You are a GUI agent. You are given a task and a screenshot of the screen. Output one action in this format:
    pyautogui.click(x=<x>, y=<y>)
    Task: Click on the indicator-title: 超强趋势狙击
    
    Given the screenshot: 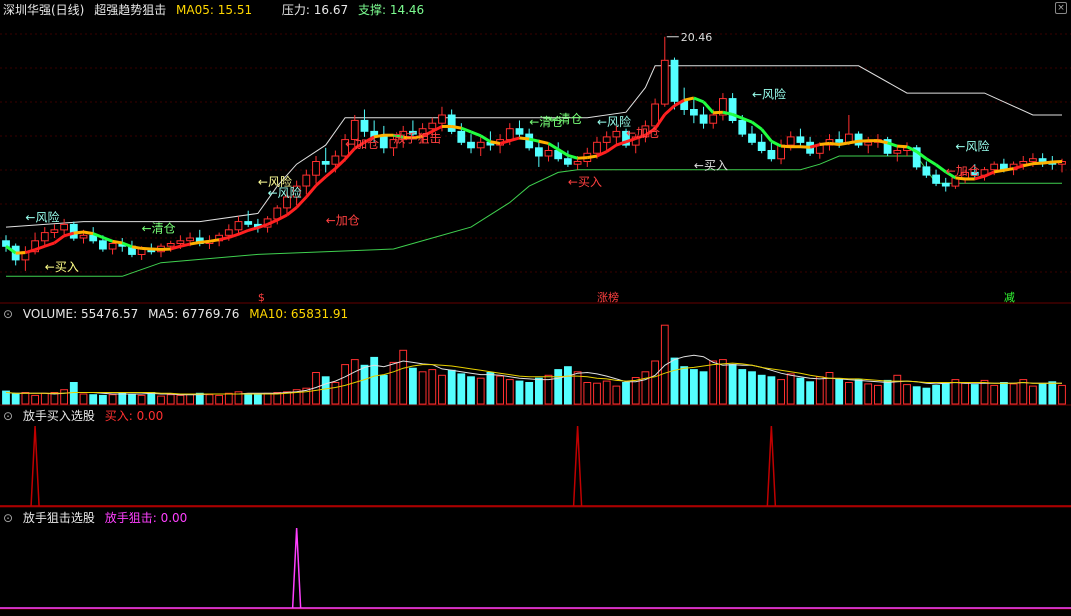 What is the action you would take?
    pyautogui.click(x=130, y=10)
    